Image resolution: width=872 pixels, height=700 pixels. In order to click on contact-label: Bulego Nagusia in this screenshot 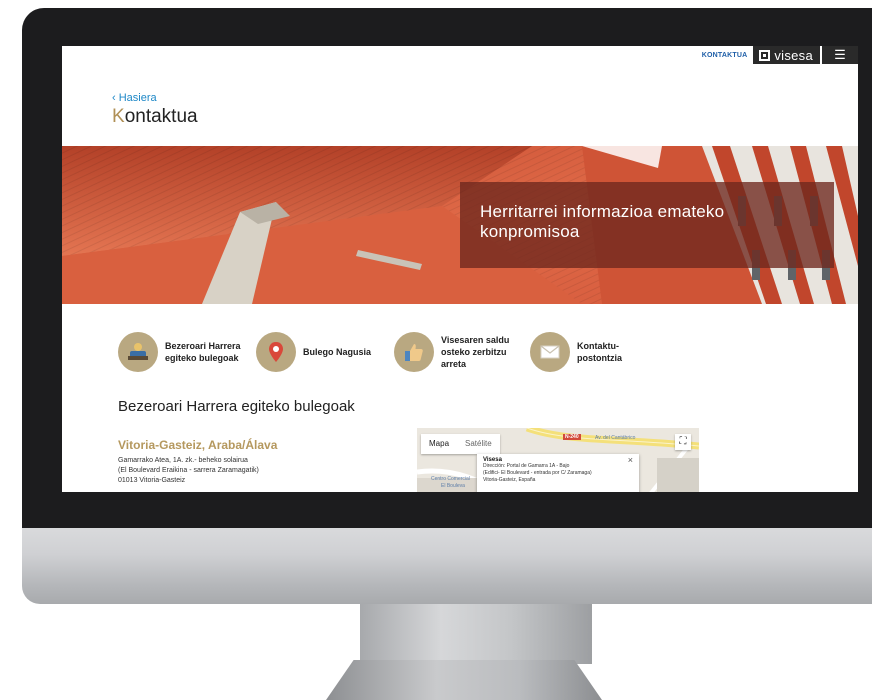, I will do `click(337, 352)`.